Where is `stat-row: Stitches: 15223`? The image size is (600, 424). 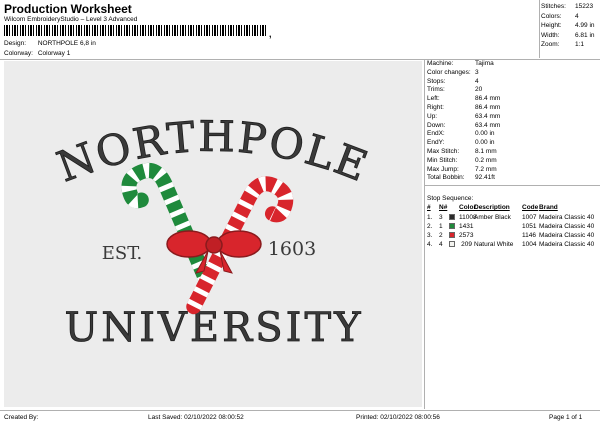 stat-row: Stitches: 15223 is located at coordinates (567, 6).